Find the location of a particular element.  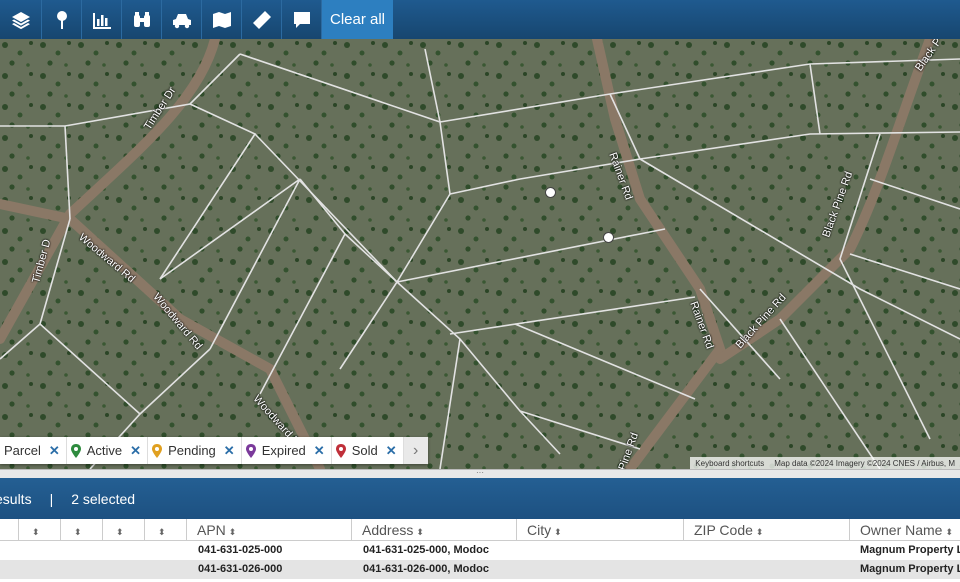

column-header-sort-4: ⬍ is located at coordinates (165, 530).